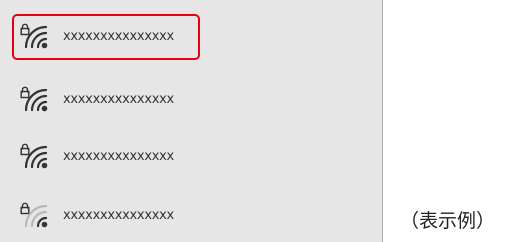 The width and height of the screenshot is (513, 242). What do you see at coordinates (448, 221) in the screenshot?
I see `example-caption: （表示例）` at bounding box center [448, 221].